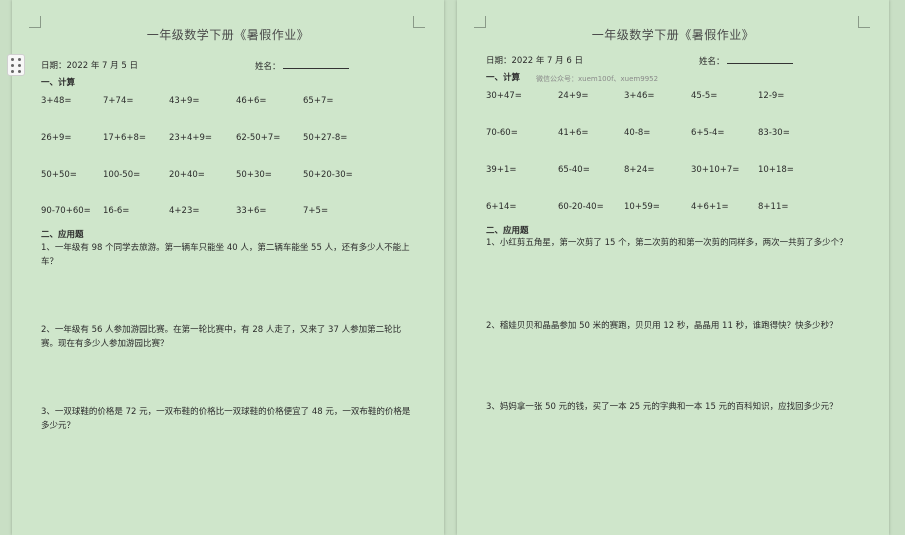 This screenshot has height=535, width=905. I want to click on calc-item: 100-50=, so click(122, 175).